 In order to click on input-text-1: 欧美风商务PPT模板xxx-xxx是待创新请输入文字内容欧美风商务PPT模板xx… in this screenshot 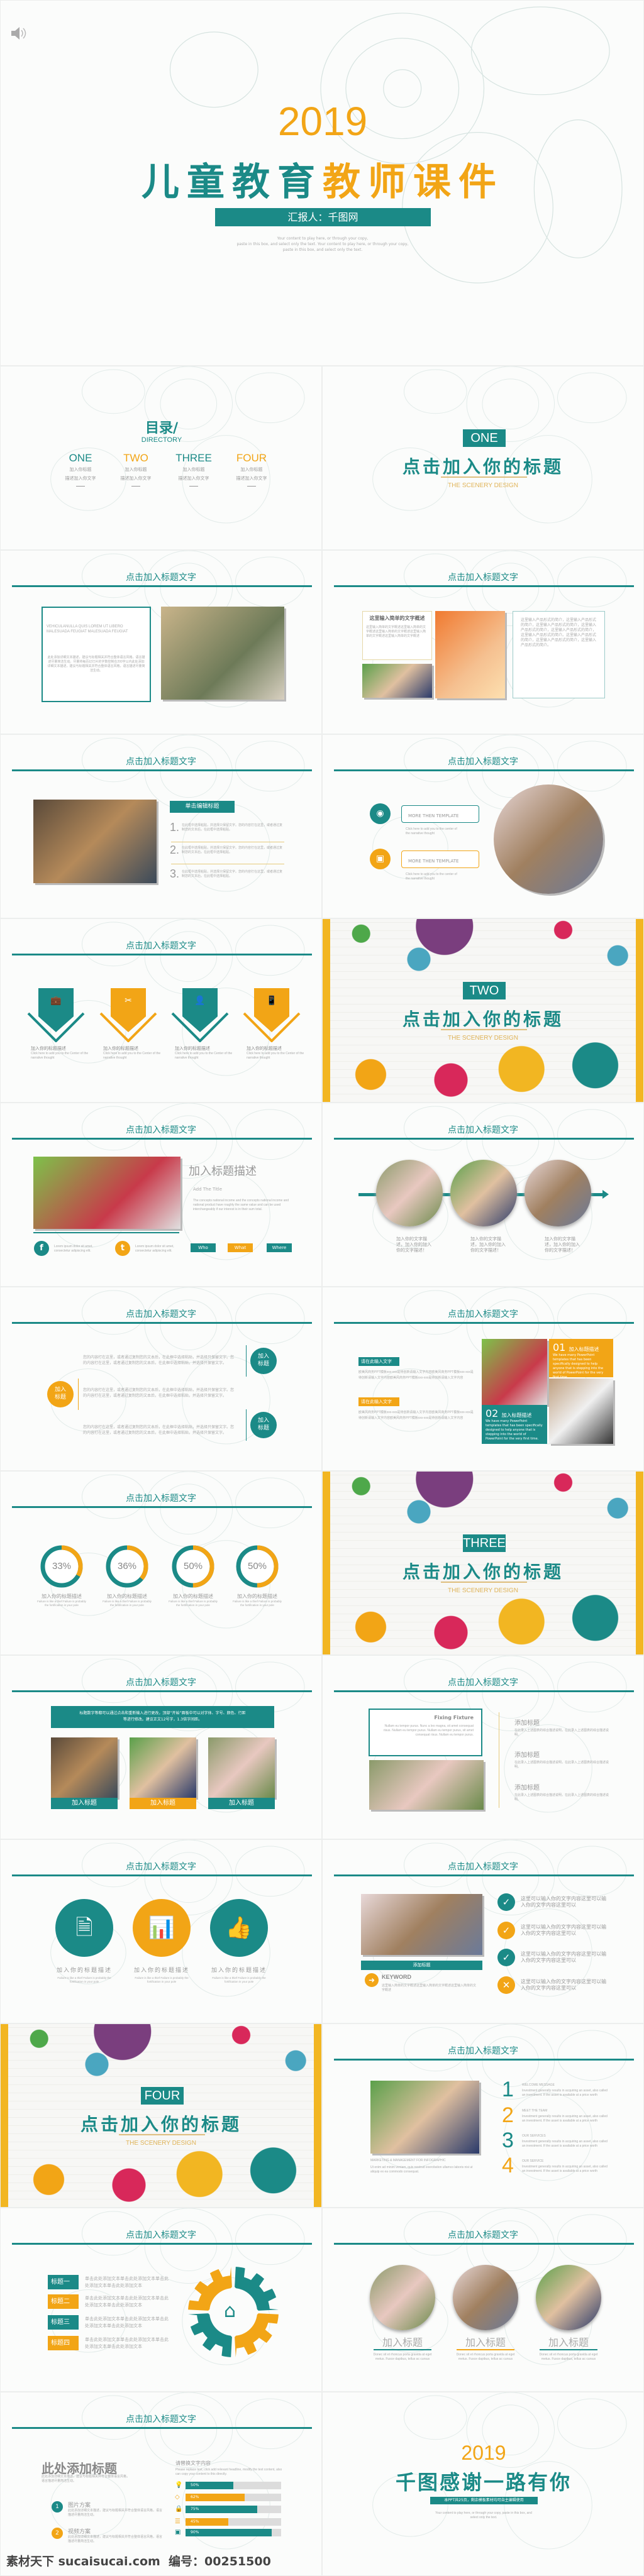, I will do `click(416, 1375)`.